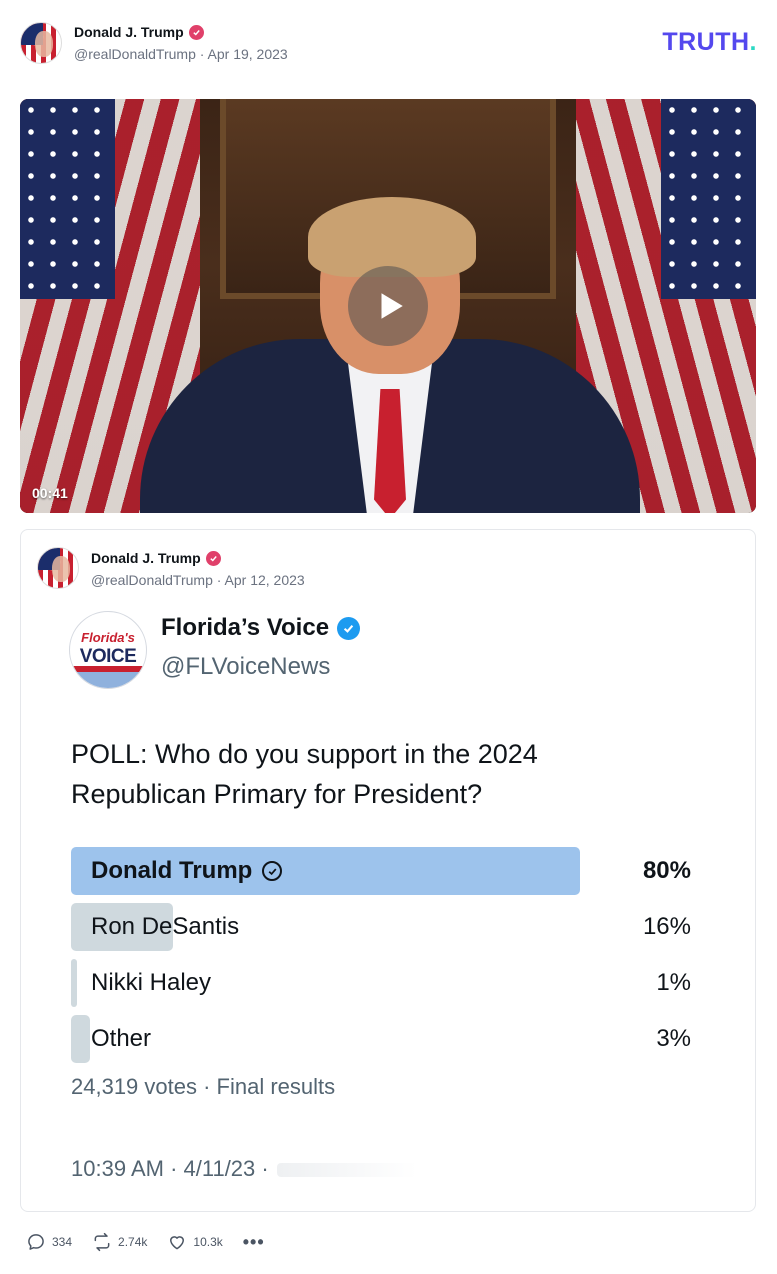  What do you see at coordinates (381, 1039) in the screenshot?
I see `poll-option: Other 3%` at bounding box center [381, 1039].